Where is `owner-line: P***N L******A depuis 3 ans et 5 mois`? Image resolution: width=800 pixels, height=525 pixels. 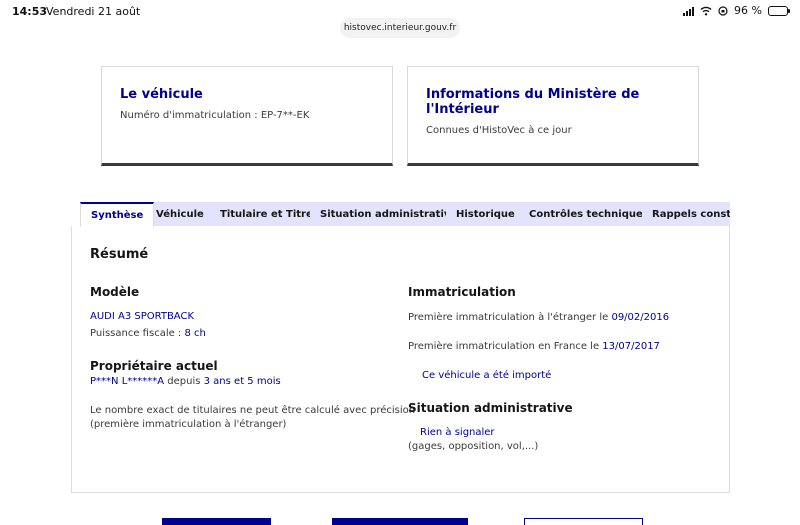
owner-line: P***N L******A depuis 3 ans et 5 mois is located at coordinates (185, 381).